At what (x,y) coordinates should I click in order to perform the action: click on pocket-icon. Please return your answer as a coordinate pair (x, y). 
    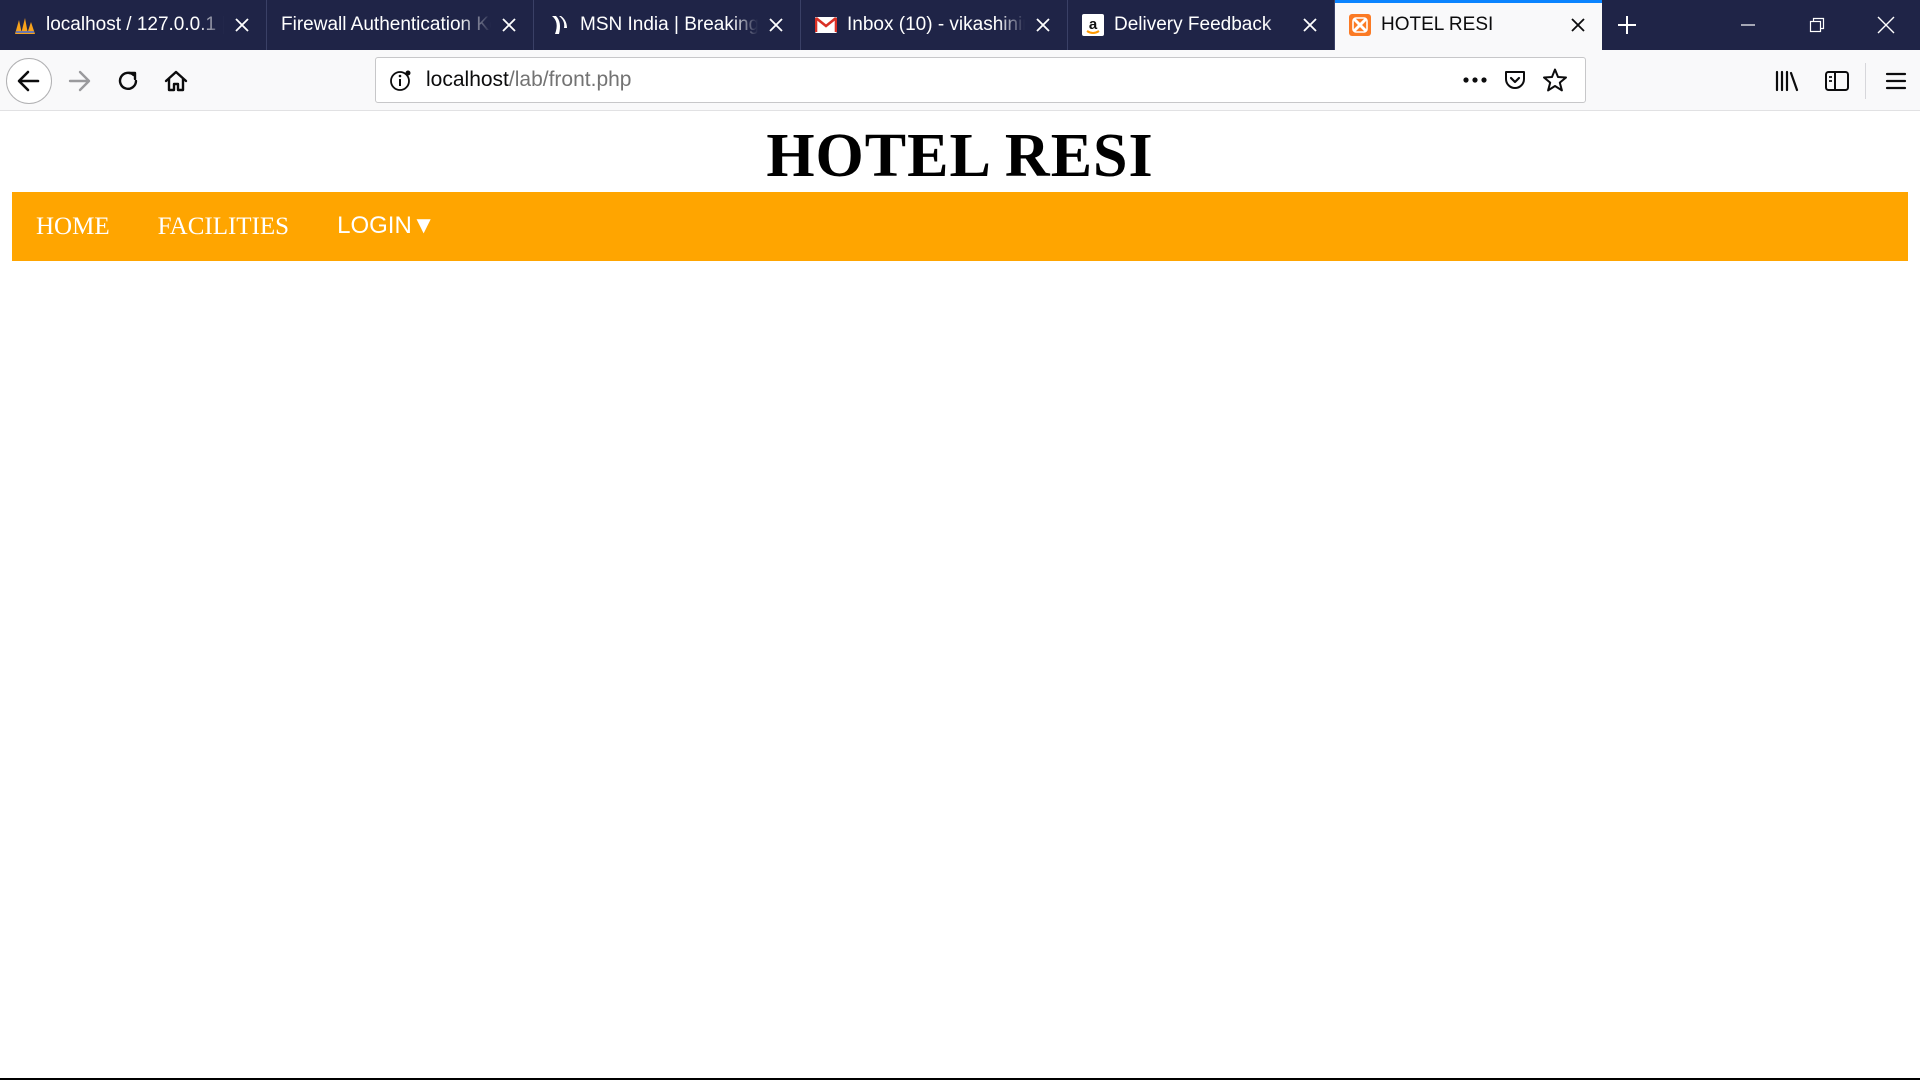
    Looking at the image, I should click on (1515, 80).